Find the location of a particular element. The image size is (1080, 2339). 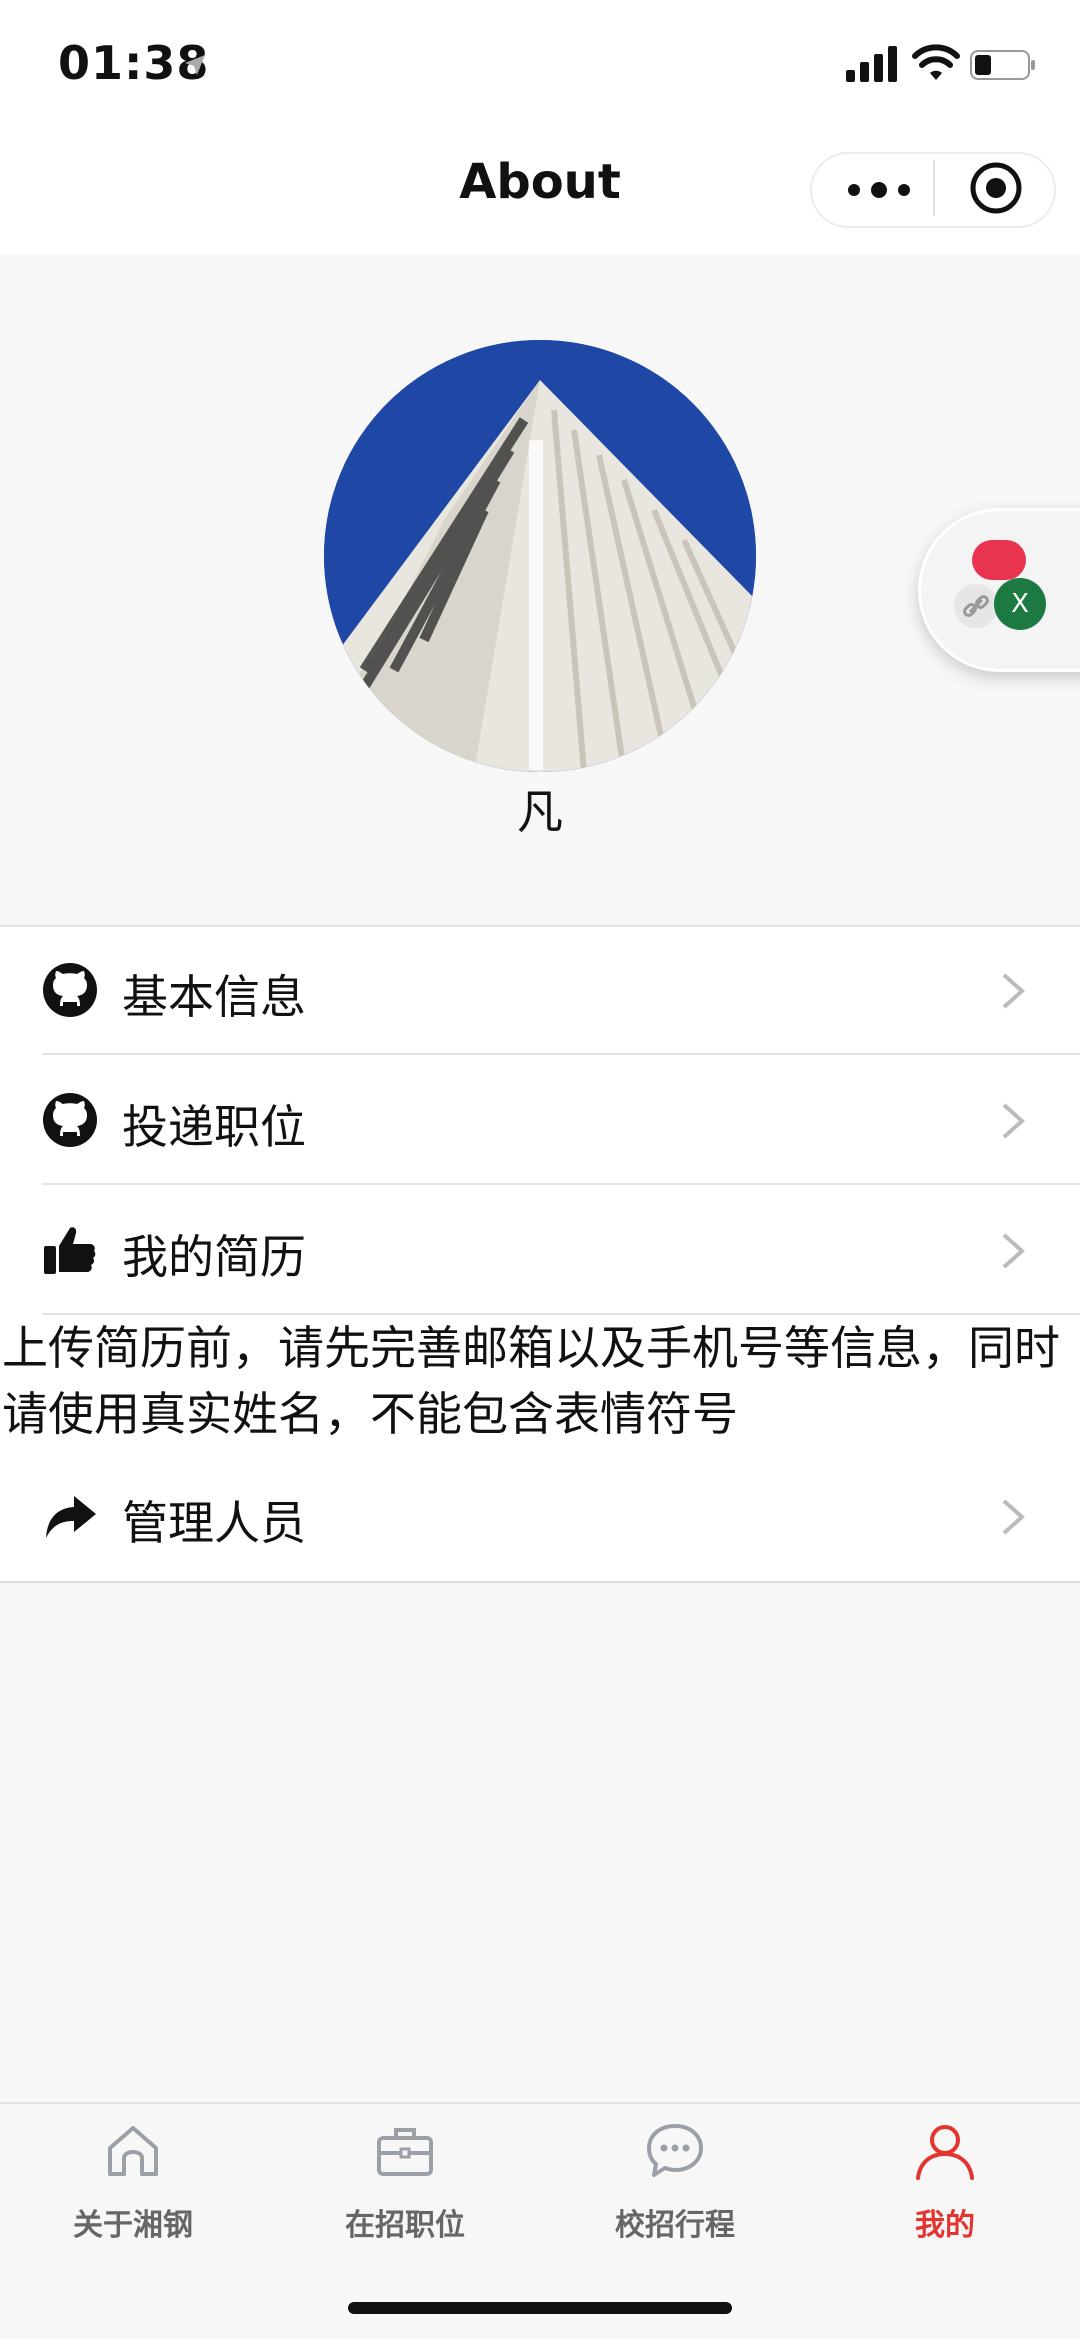

cellular-signal-icon is located at coordinates (871, 64).